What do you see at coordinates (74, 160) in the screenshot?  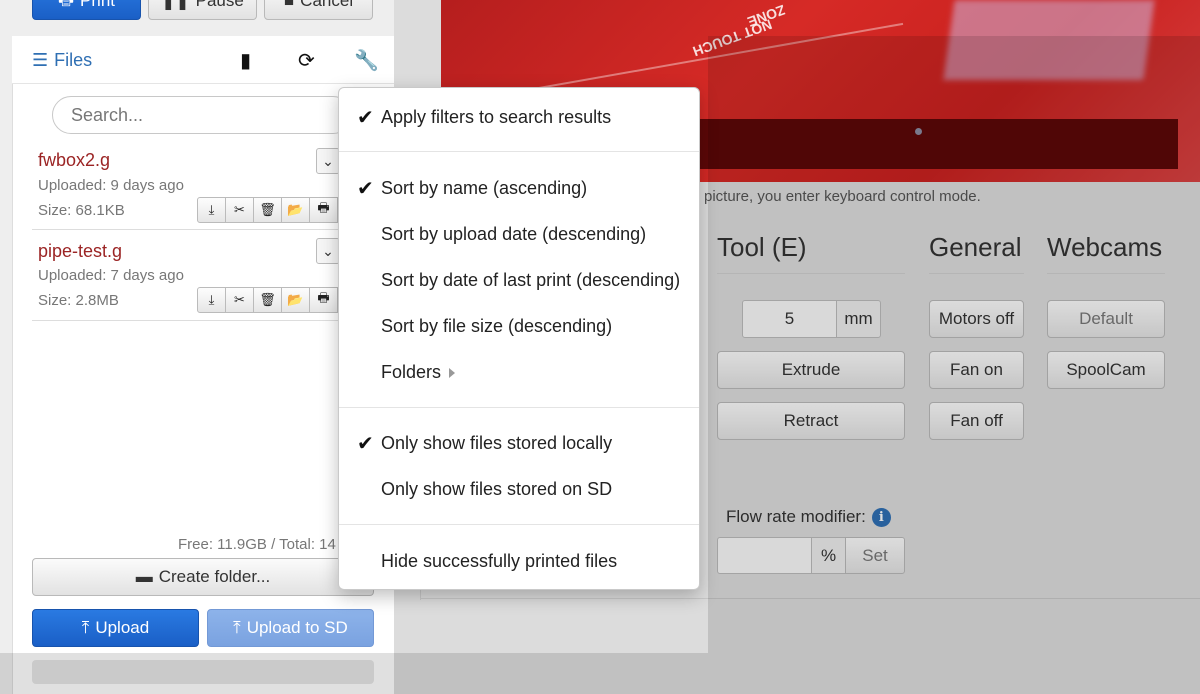 I see `file-name: fwbox2.g` at bounding box center [74, 160].